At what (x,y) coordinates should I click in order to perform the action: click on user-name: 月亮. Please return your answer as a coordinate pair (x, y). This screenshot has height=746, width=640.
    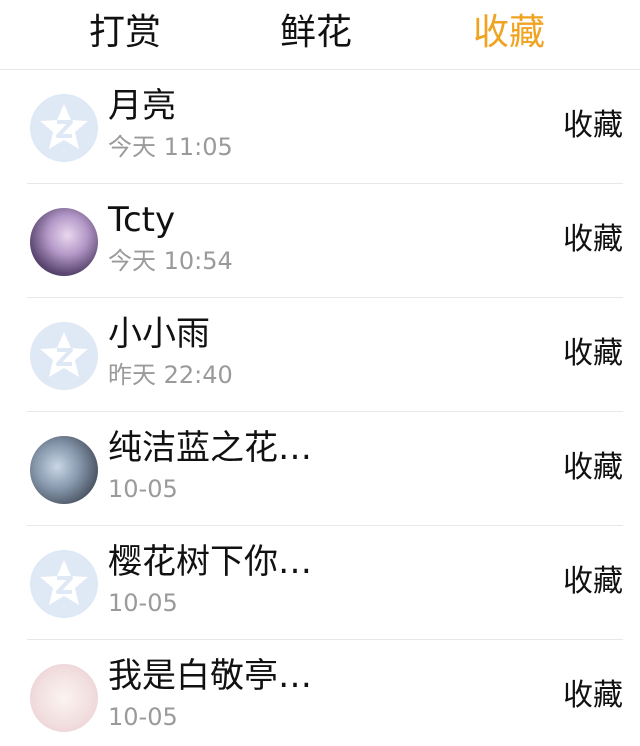
    Looking at the image, I should click on (142, 106).